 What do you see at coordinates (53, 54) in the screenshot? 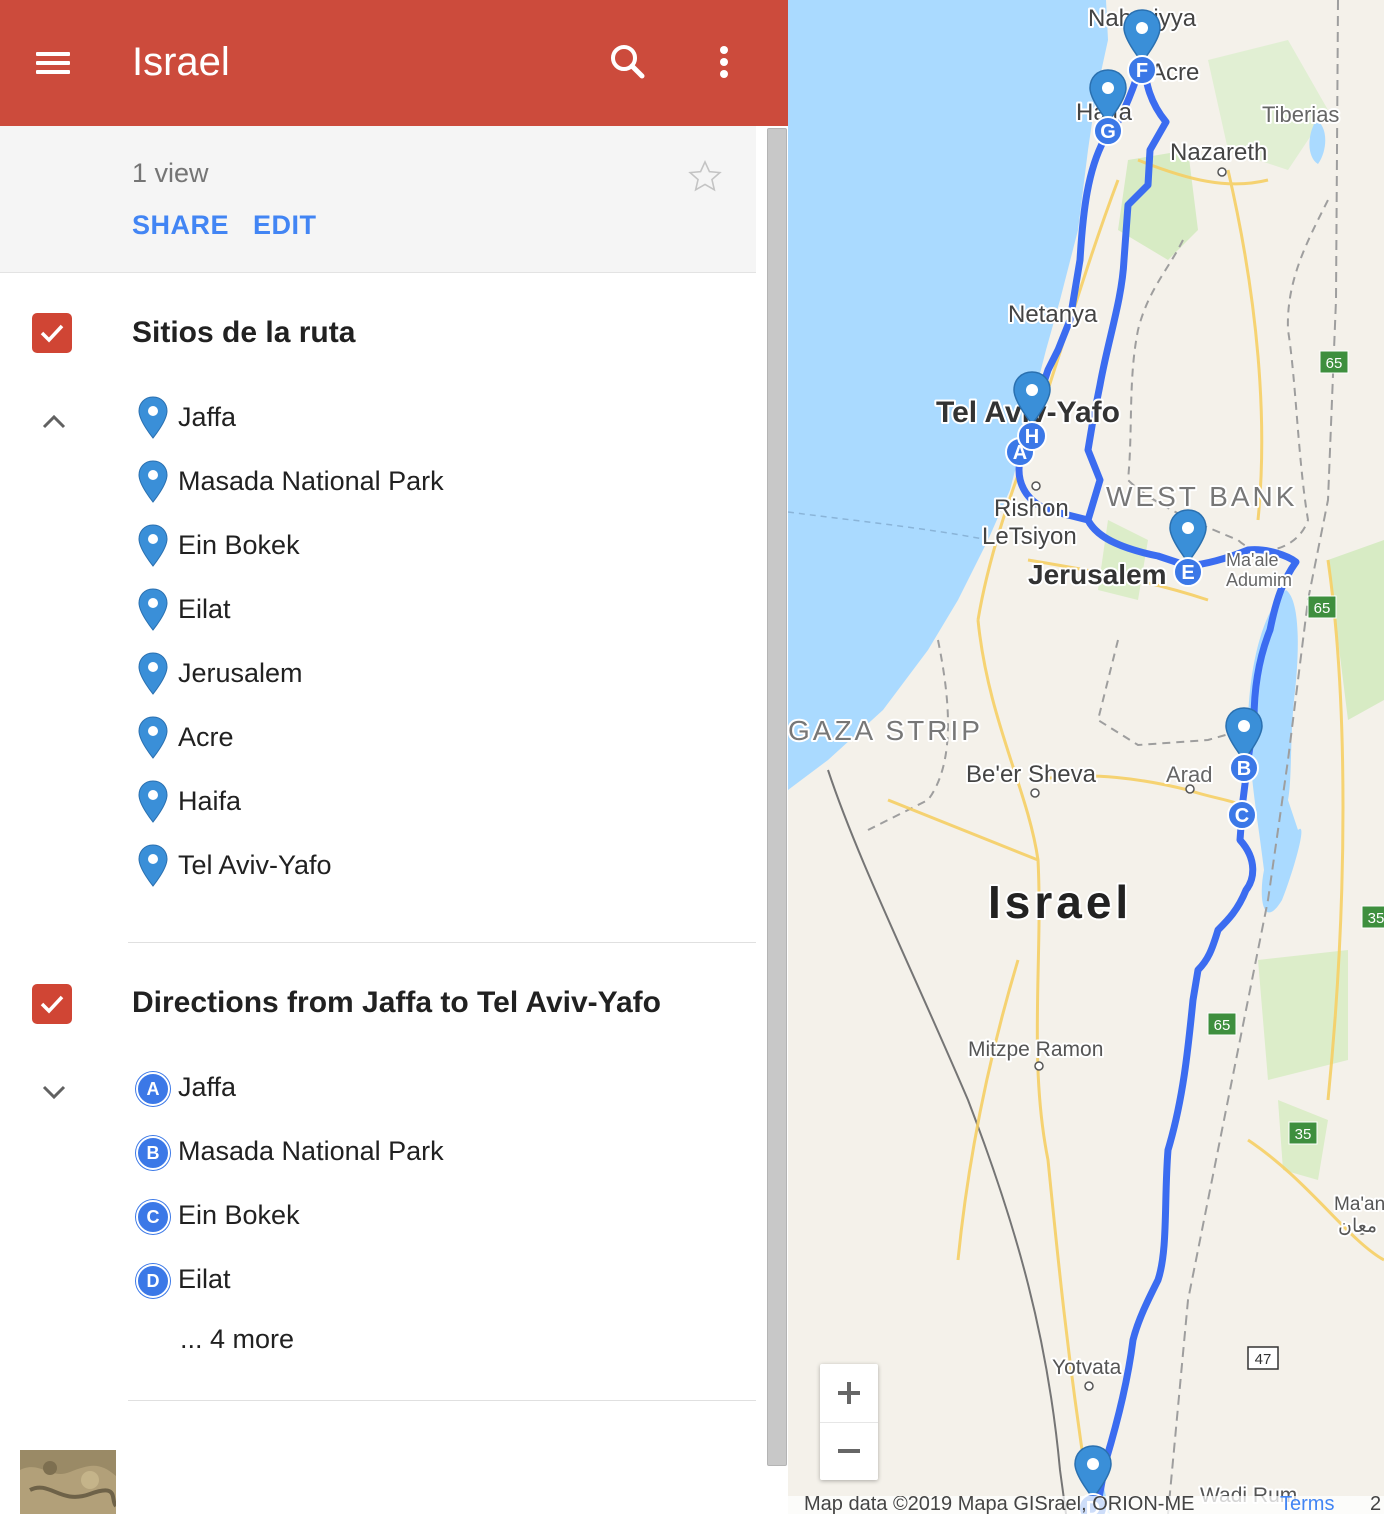
I see `menu-icon` at bounding box center [53, 54].